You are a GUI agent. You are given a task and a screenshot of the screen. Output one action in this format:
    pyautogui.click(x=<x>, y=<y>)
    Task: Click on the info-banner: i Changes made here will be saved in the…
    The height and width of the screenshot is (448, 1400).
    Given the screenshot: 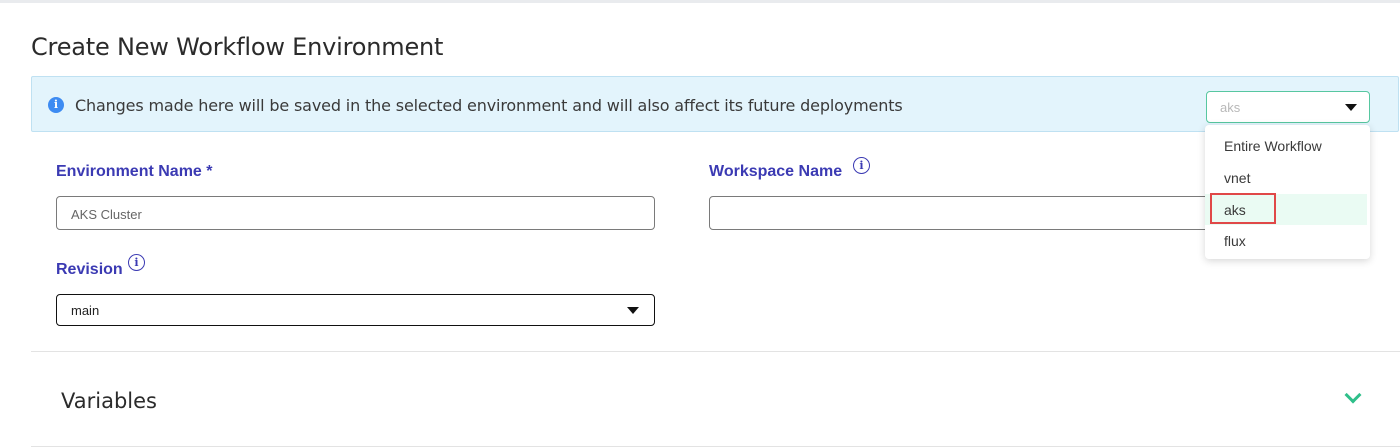 What is the action you would take?
    pyautogui.click(x=715, y=104)
    